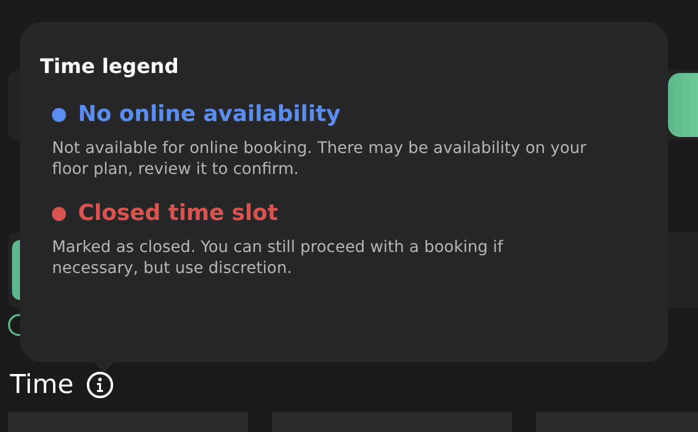 The image size is (698, 432). What do you see at coordinates (109, 66) in the screenshot?
I see `popover-title: Time legend` at bounding box center [109, 66].